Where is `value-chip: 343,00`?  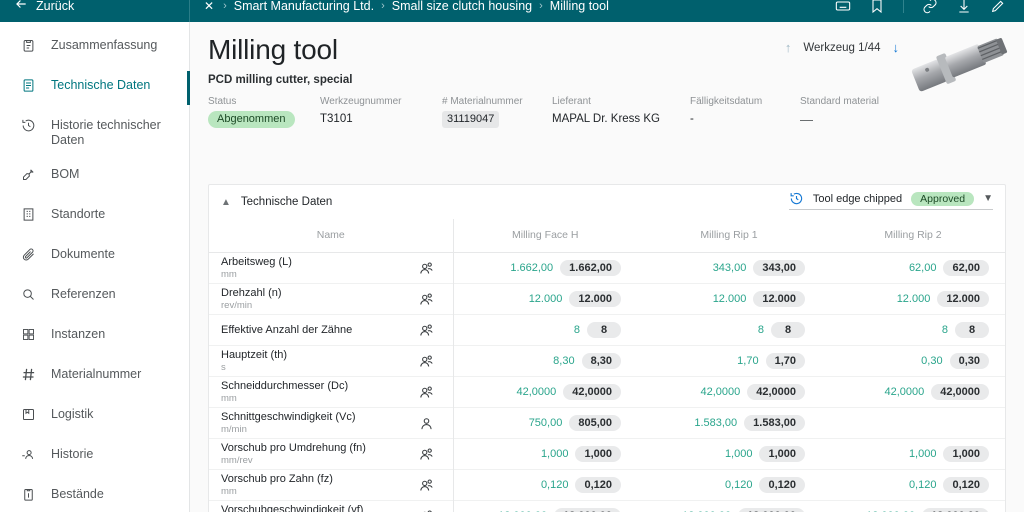
value-chip: 343,00 is located at coordinates (779, 268).